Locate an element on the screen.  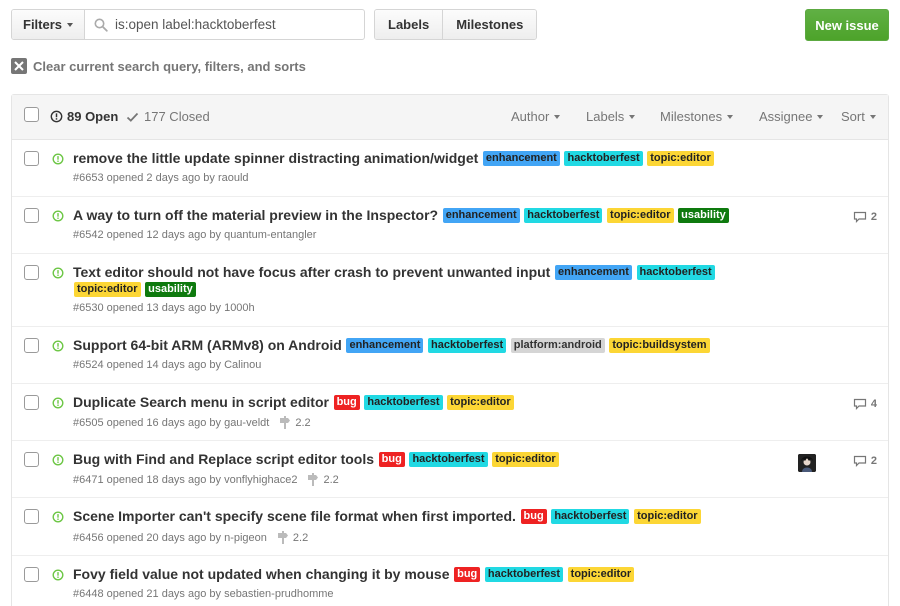
comment-count: 4 is located at coordinates (873, 404).